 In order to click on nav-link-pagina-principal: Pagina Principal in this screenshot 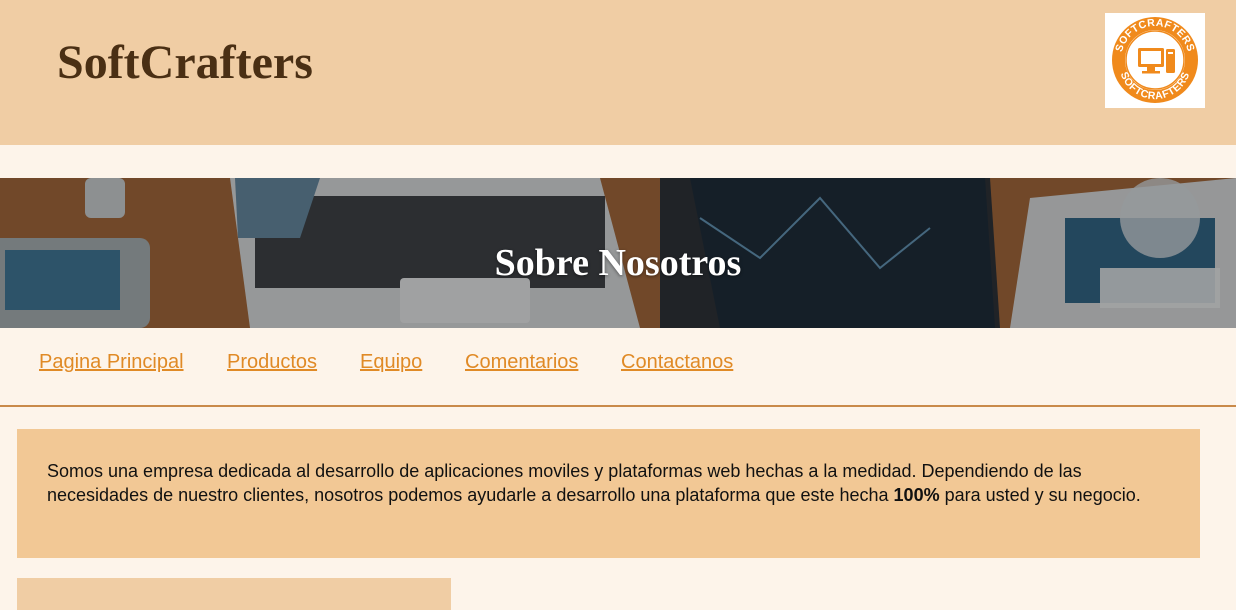, I will do `click(111, 362)`.